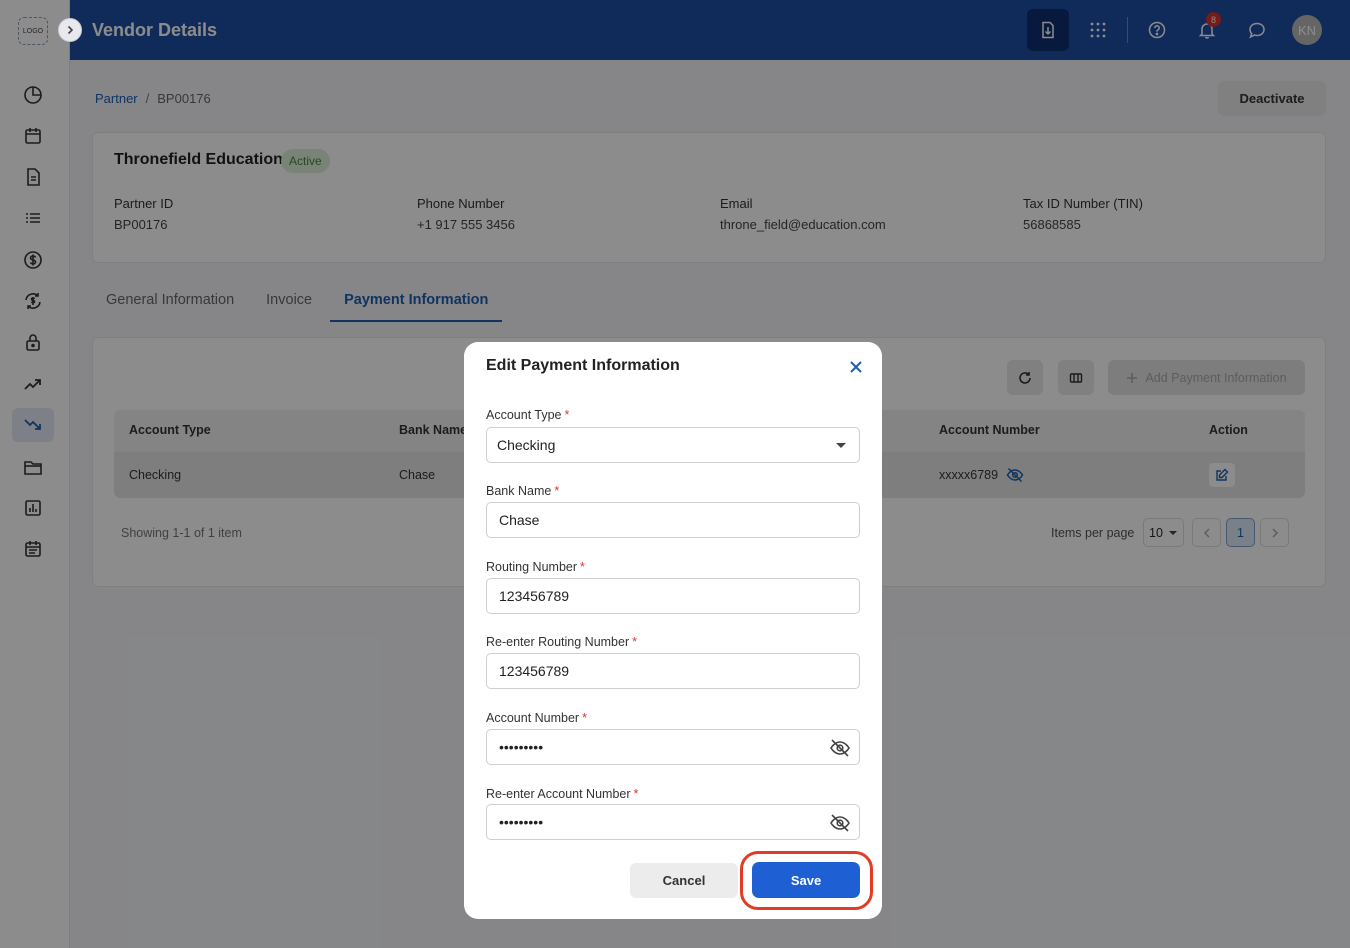 Image resolution: width=1350 pixels, height=948 pixels. I want to click on bank-name-label: Bank Name *, so click(522, 491).